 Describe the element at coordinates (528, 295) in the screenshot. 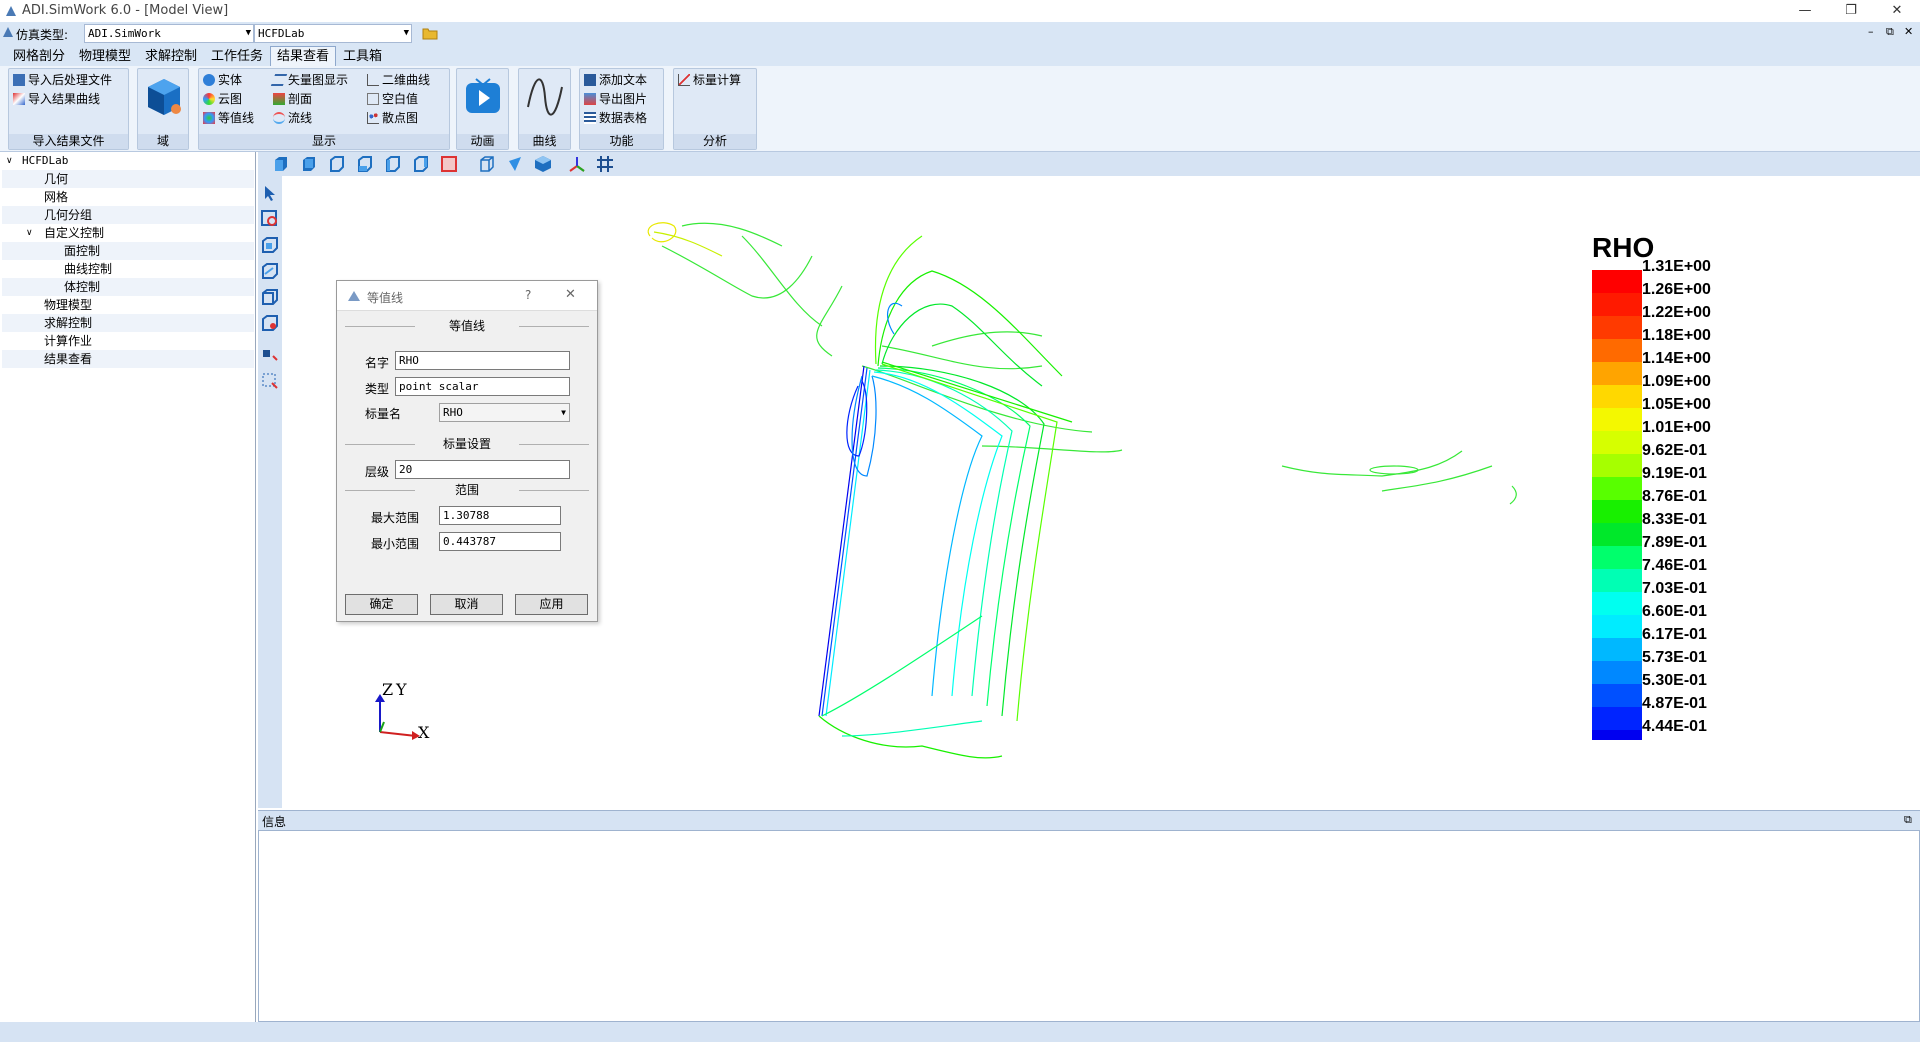

I see `dialog-help-button: ?` at that location.